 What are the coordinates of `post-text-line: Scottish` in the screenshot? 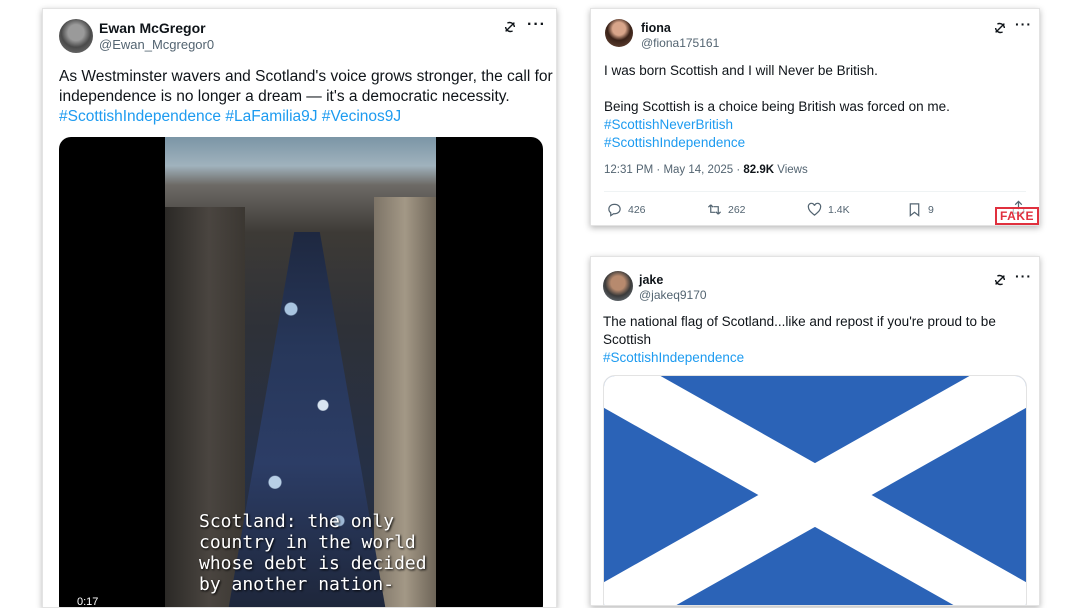 It's located at (627, 339).